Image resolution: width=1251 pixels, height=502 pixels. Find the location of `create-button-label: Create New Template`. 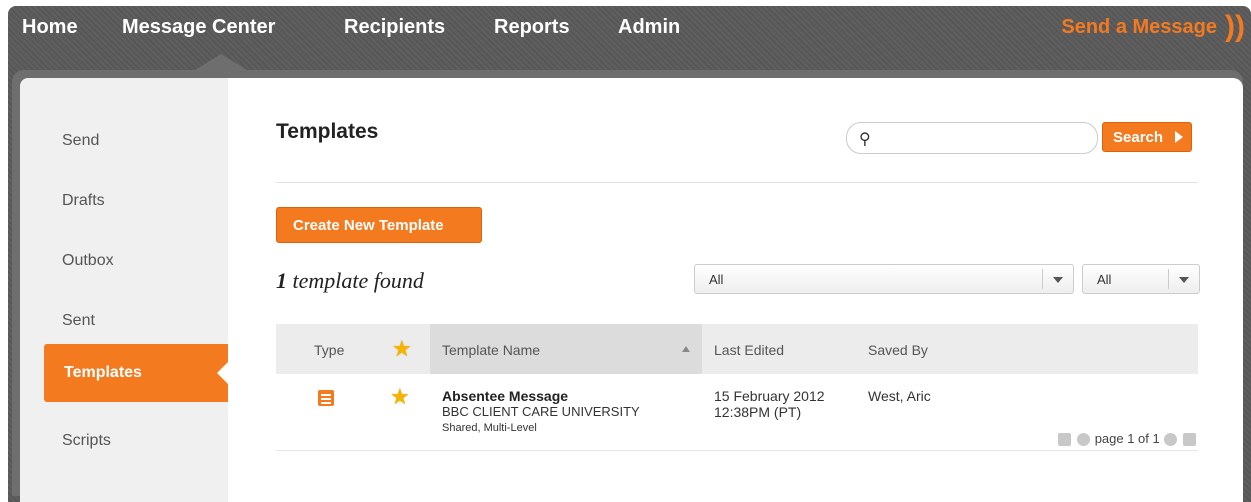

create-button-label: Create New Template is located at coordinates (368, 225).